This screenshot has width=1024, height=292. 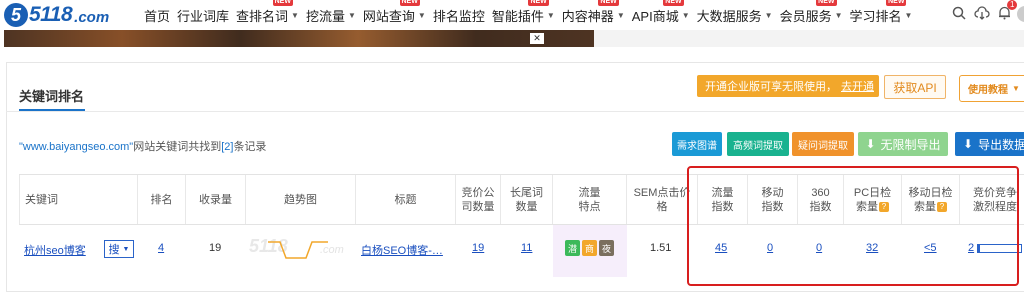 I want to click on nav-item: API商城 ▼ NEW, so click(x=660, y=12).